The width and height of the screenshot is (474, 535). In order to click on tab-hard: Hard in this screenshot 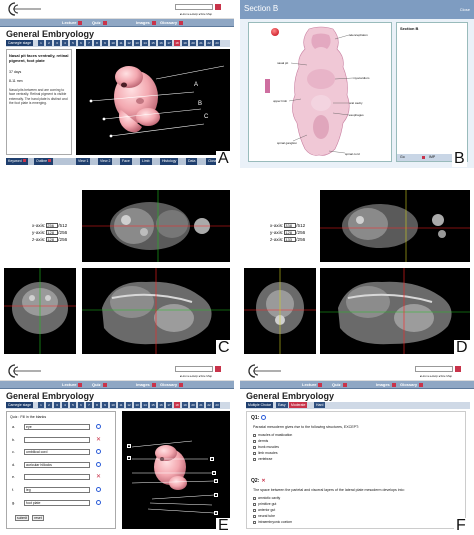, I will do `click(320, 405)`.